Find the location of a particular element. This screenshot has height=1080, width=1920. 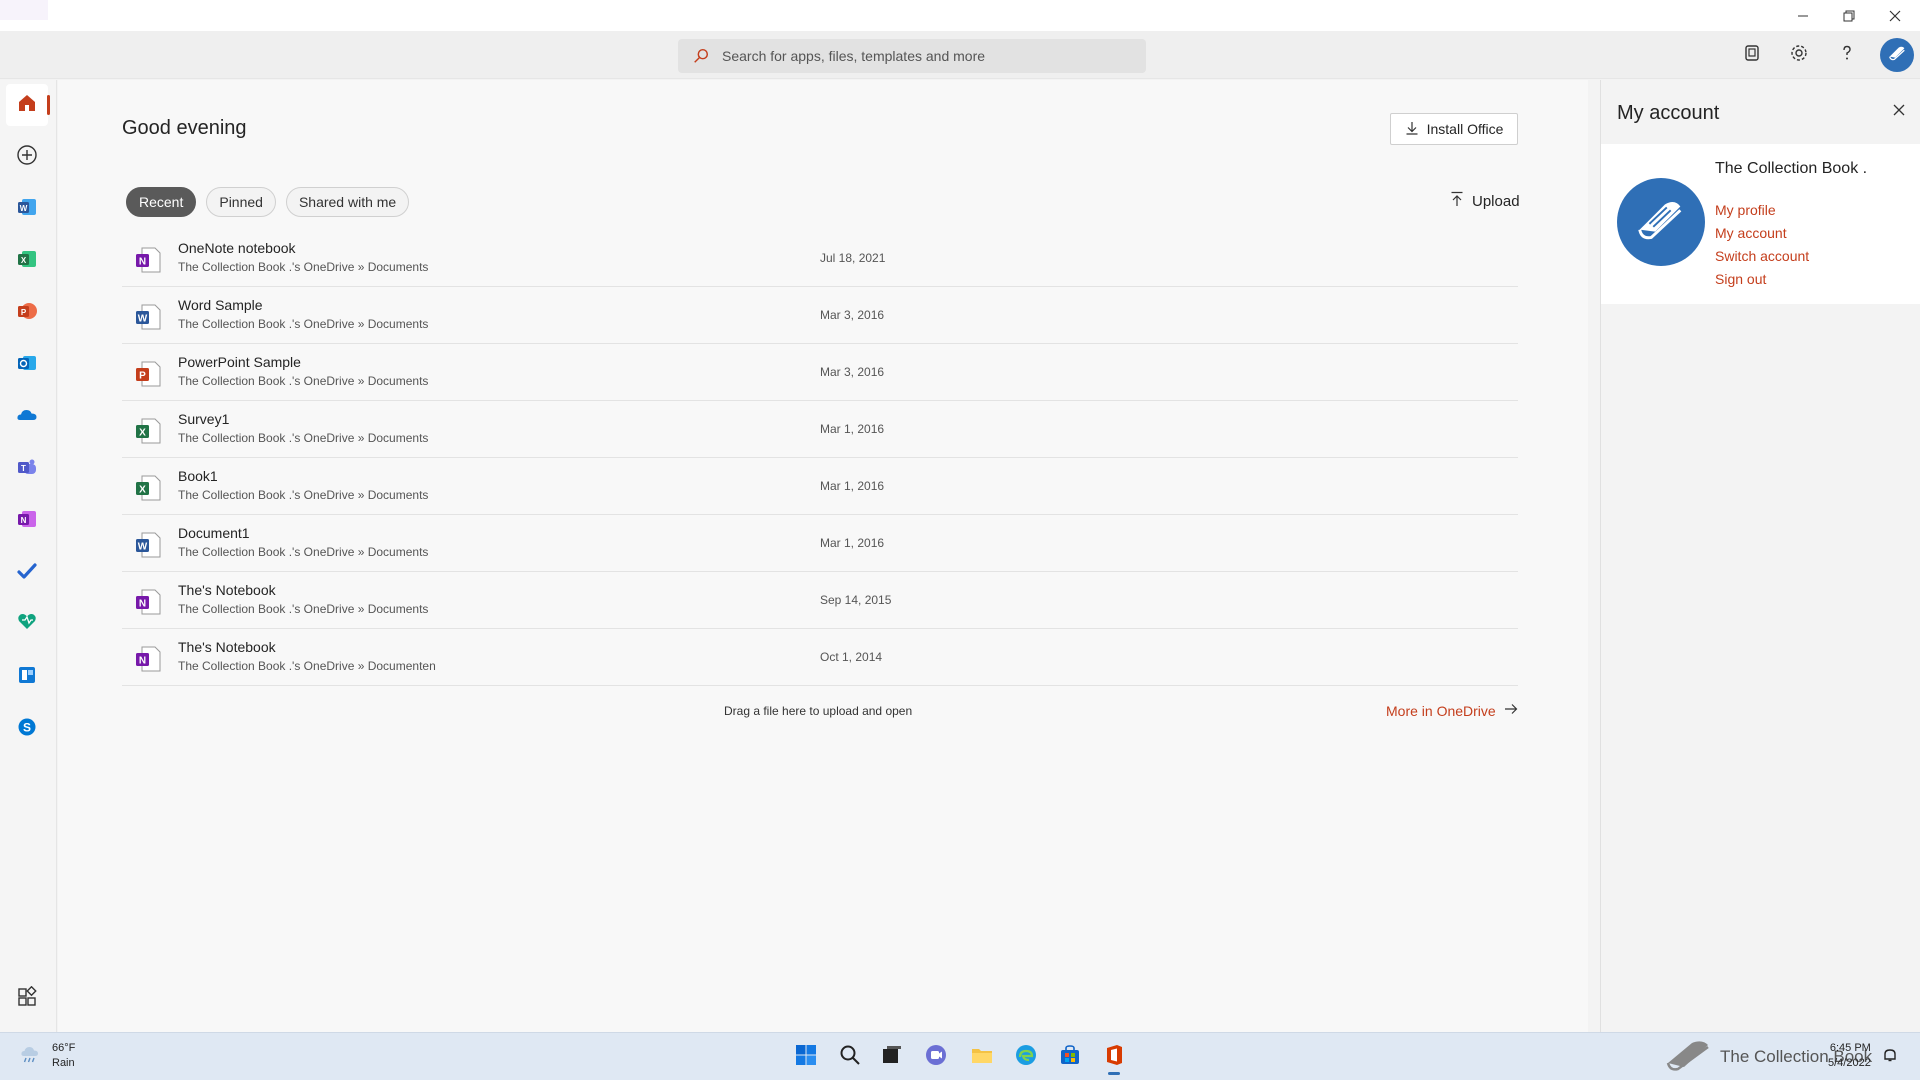

taskbar-teams-chat is located at coordinates (936, 1057).